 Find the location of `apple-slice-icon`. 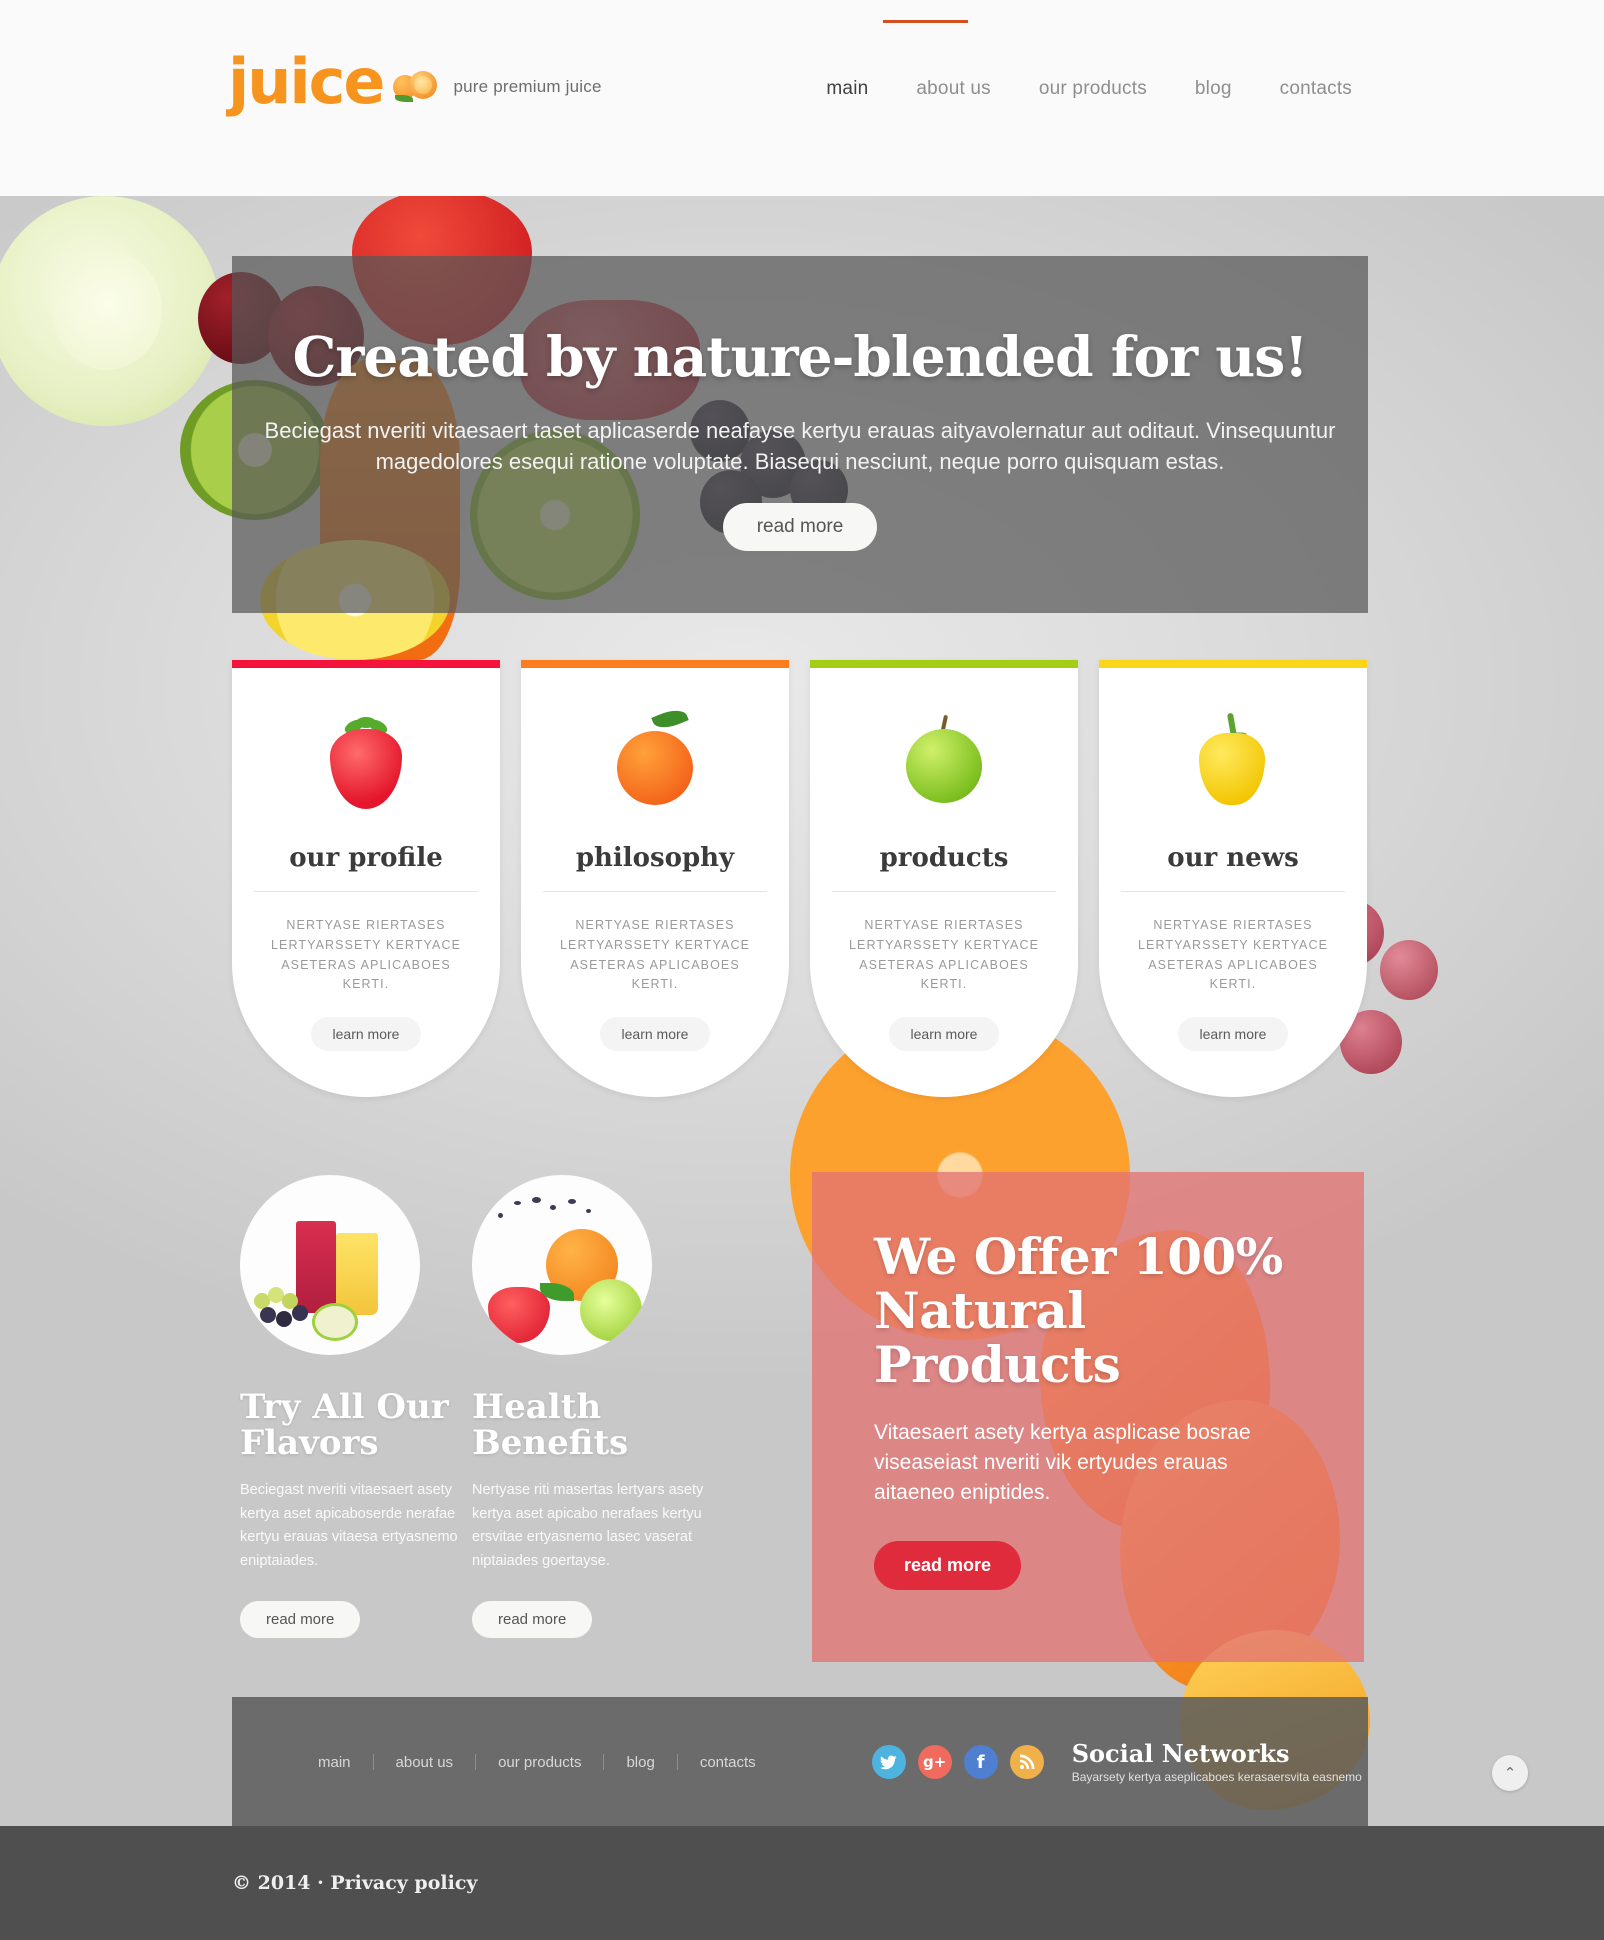

apple-slice-icon is located at coordinates (335, 1322).